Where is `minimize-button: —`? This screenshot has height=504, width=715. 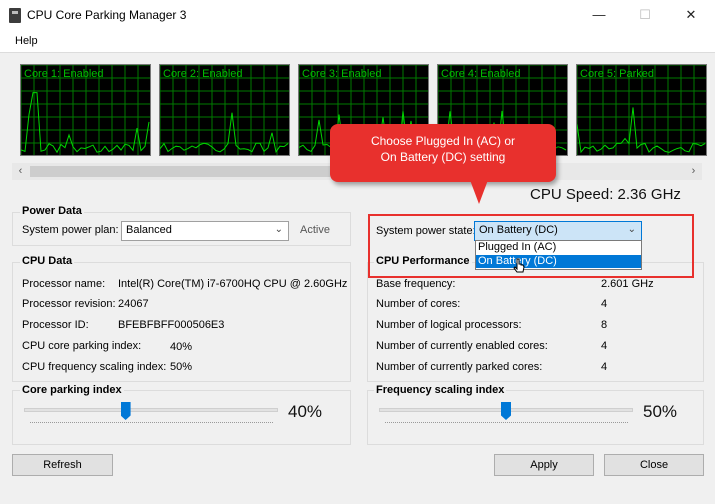
minimize-button: — is located at coordinates (599, 15).